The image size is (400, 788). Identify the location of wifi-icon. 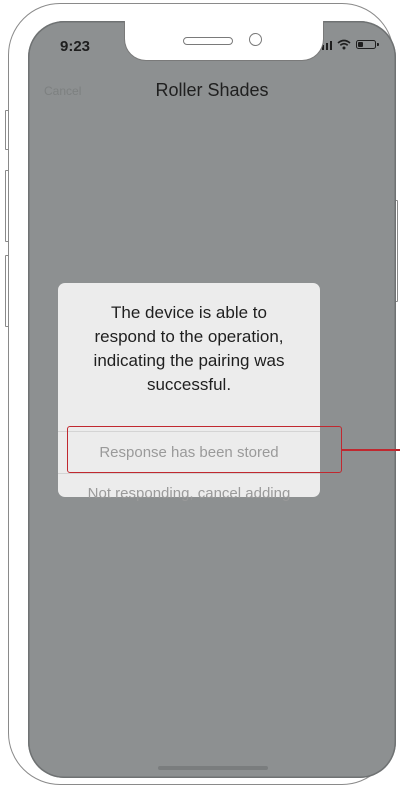
(344, 44).